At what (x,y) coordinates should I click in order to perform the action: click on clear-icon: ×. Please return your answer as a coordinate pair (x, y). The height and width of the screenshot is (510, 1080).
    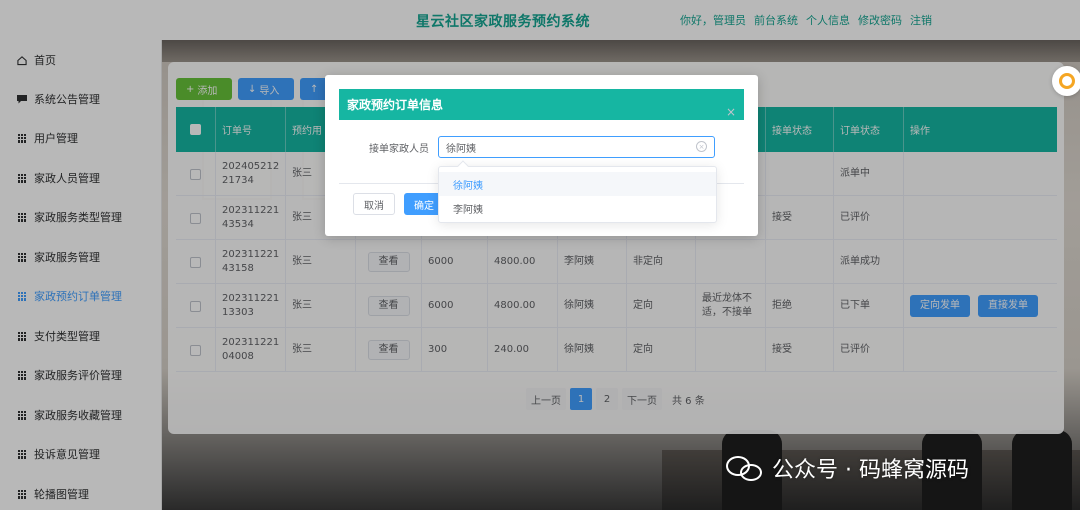
    Looking at the image, I should click on (701, 146).